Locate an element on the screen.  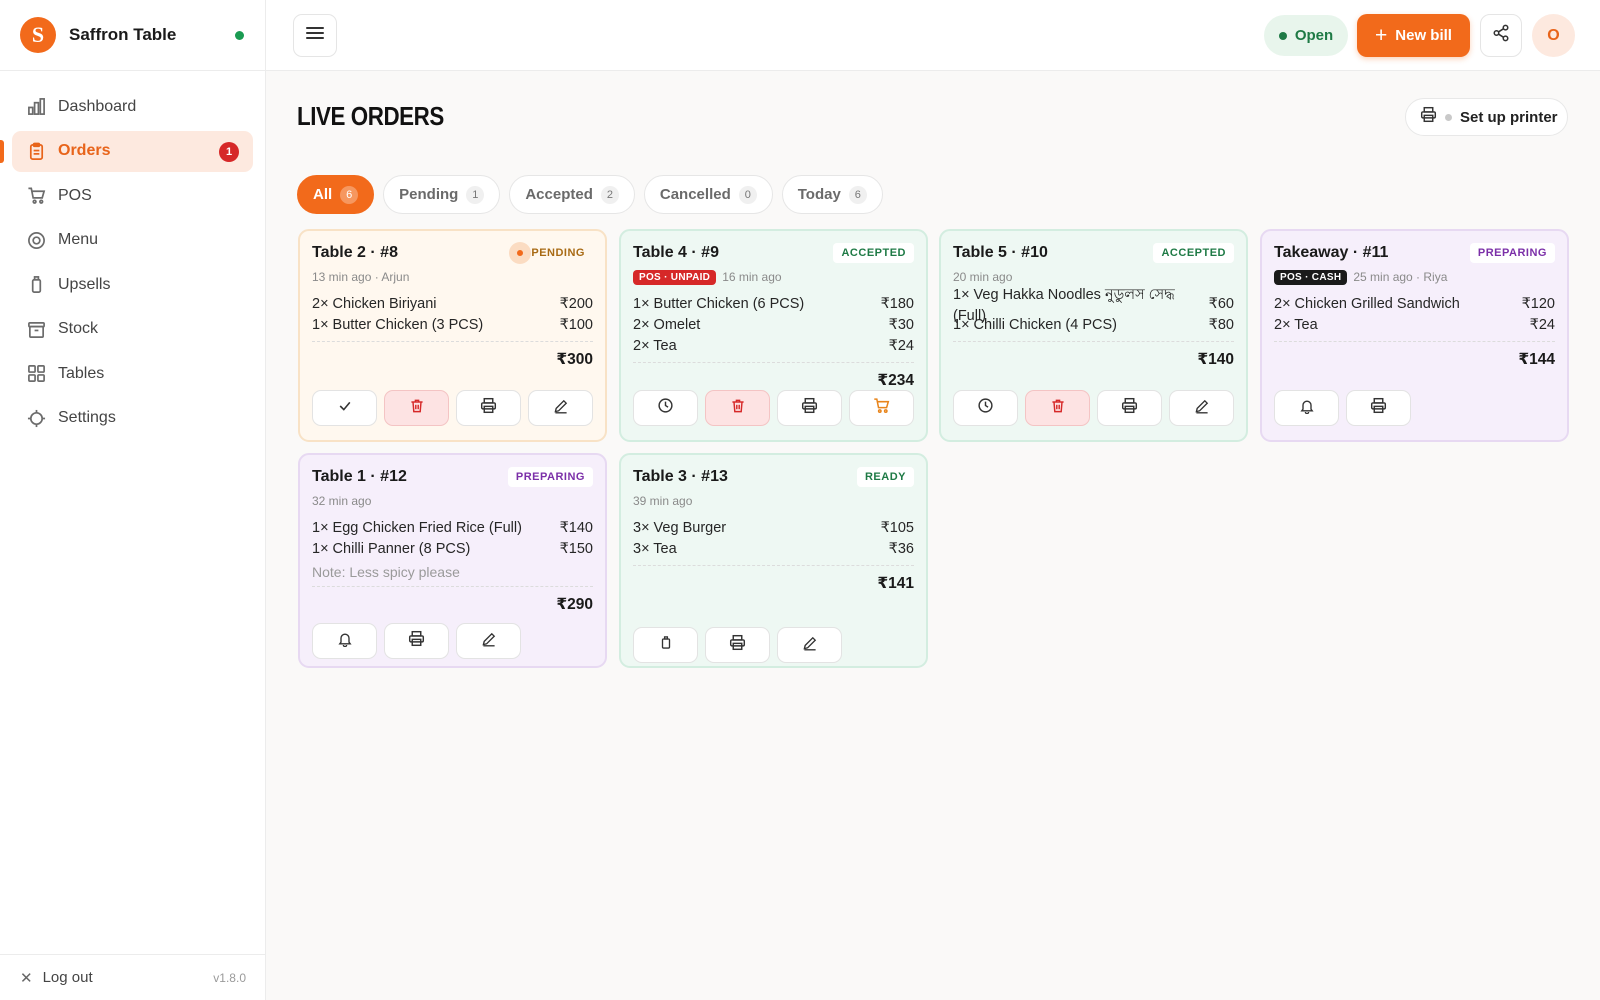
clear-button is located at coordinates (665, 645).